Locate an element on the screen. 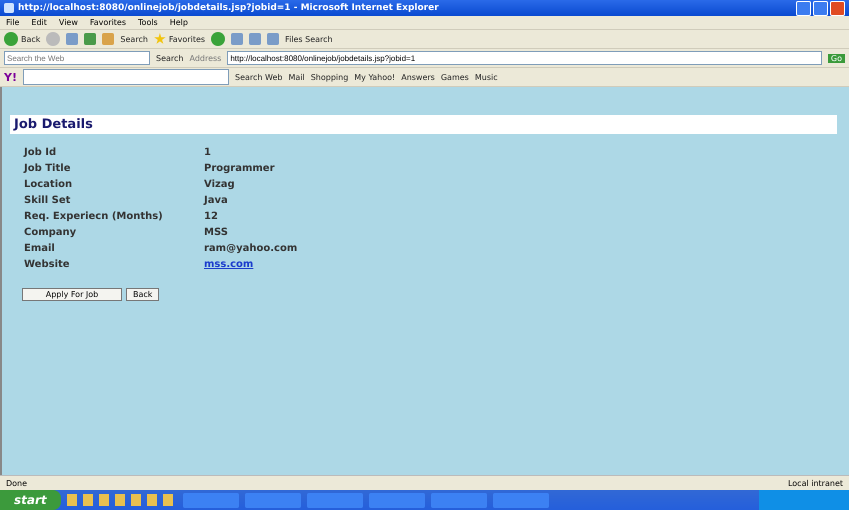  field-label: Job Title is located at coordinates (48, 169).